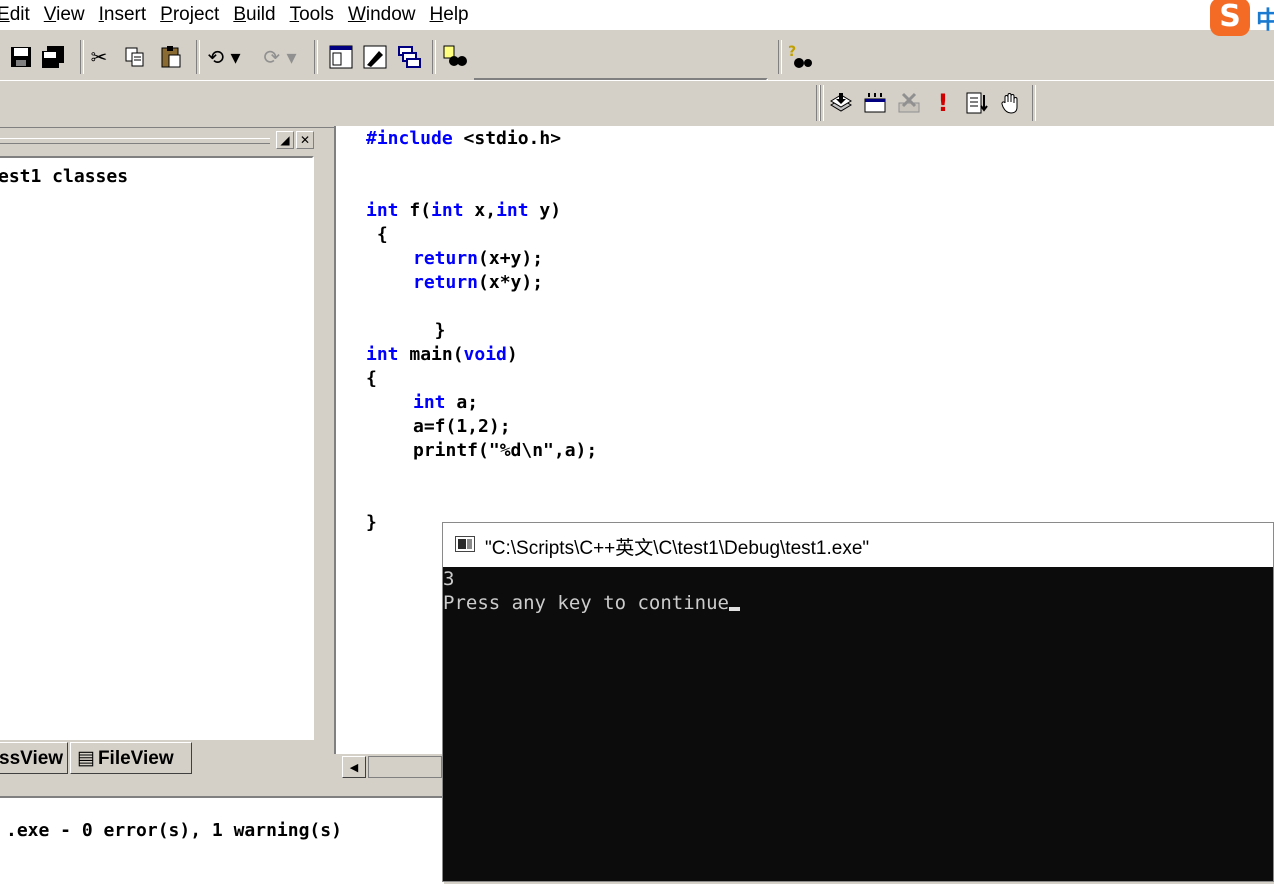 The width and height of the screenshot is (1274, 884). Describe the element at coordinates (34, 758) in the screenshot. I see `tab-classview: ssView` at that location.